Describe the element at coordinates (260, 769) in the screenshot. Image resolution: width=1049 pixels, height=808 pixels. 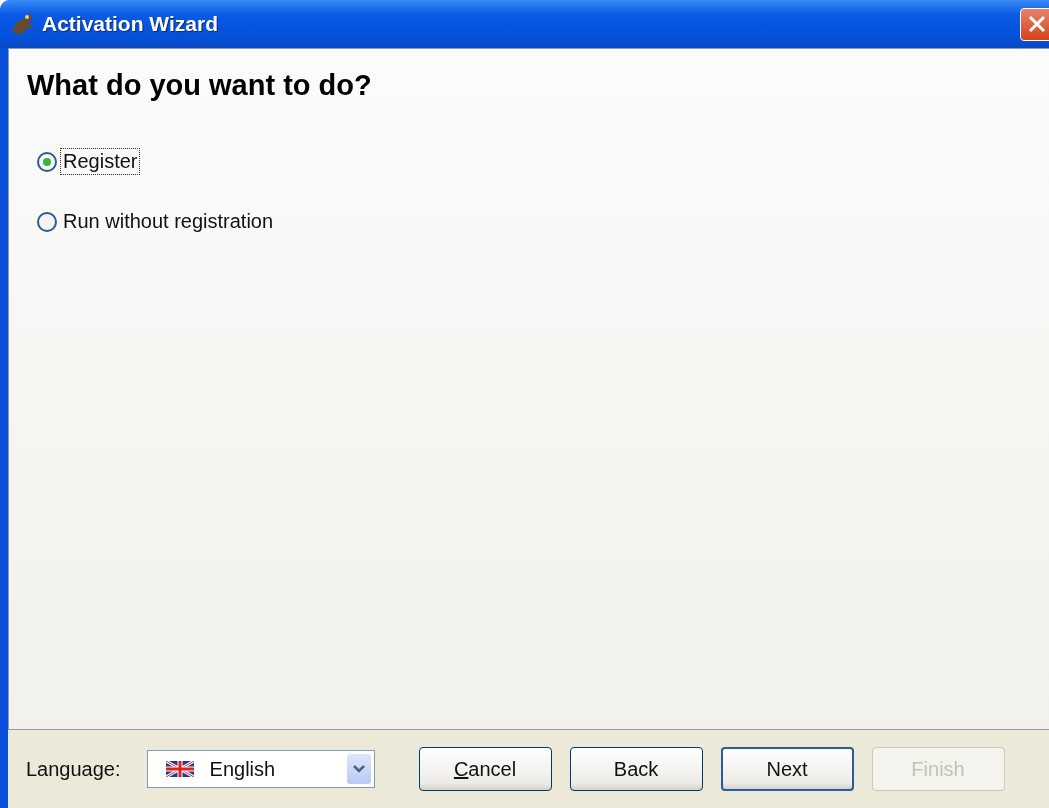
I see `language-dropdown: English` at that location.